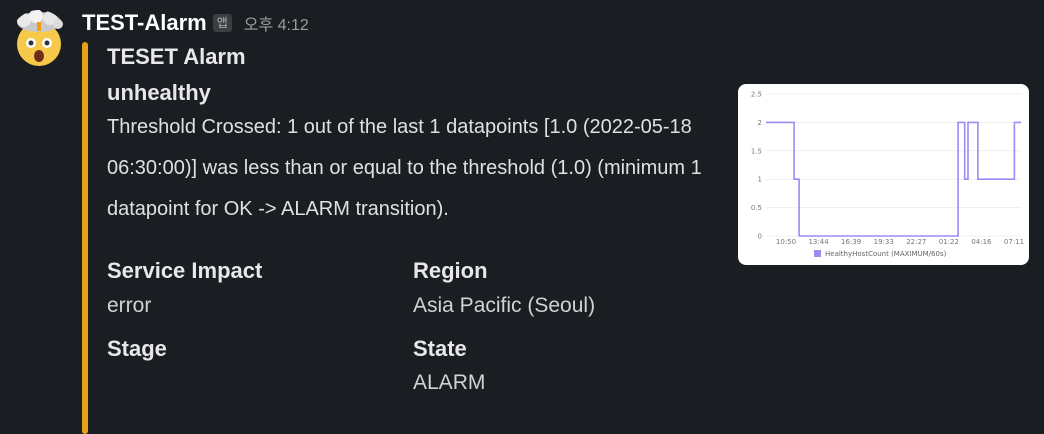 This screenshot has width=1044, height=434. I want to click on legend-swatch, so click(817, 253).